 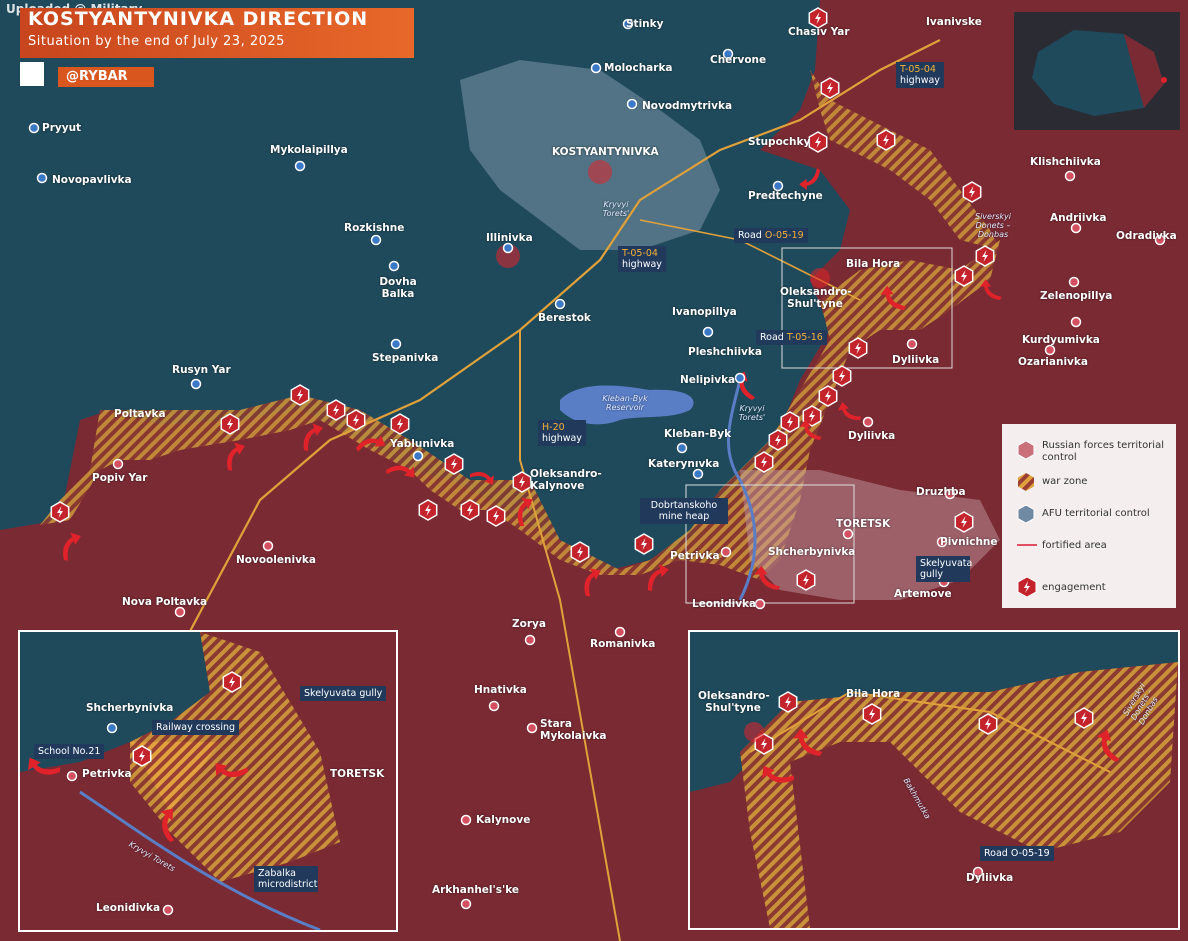 What do you see at coordinates (566, 480) in the screenshot?
I see `place-label: Oleksandro-Kalynove` at bounding box center [566, 480].